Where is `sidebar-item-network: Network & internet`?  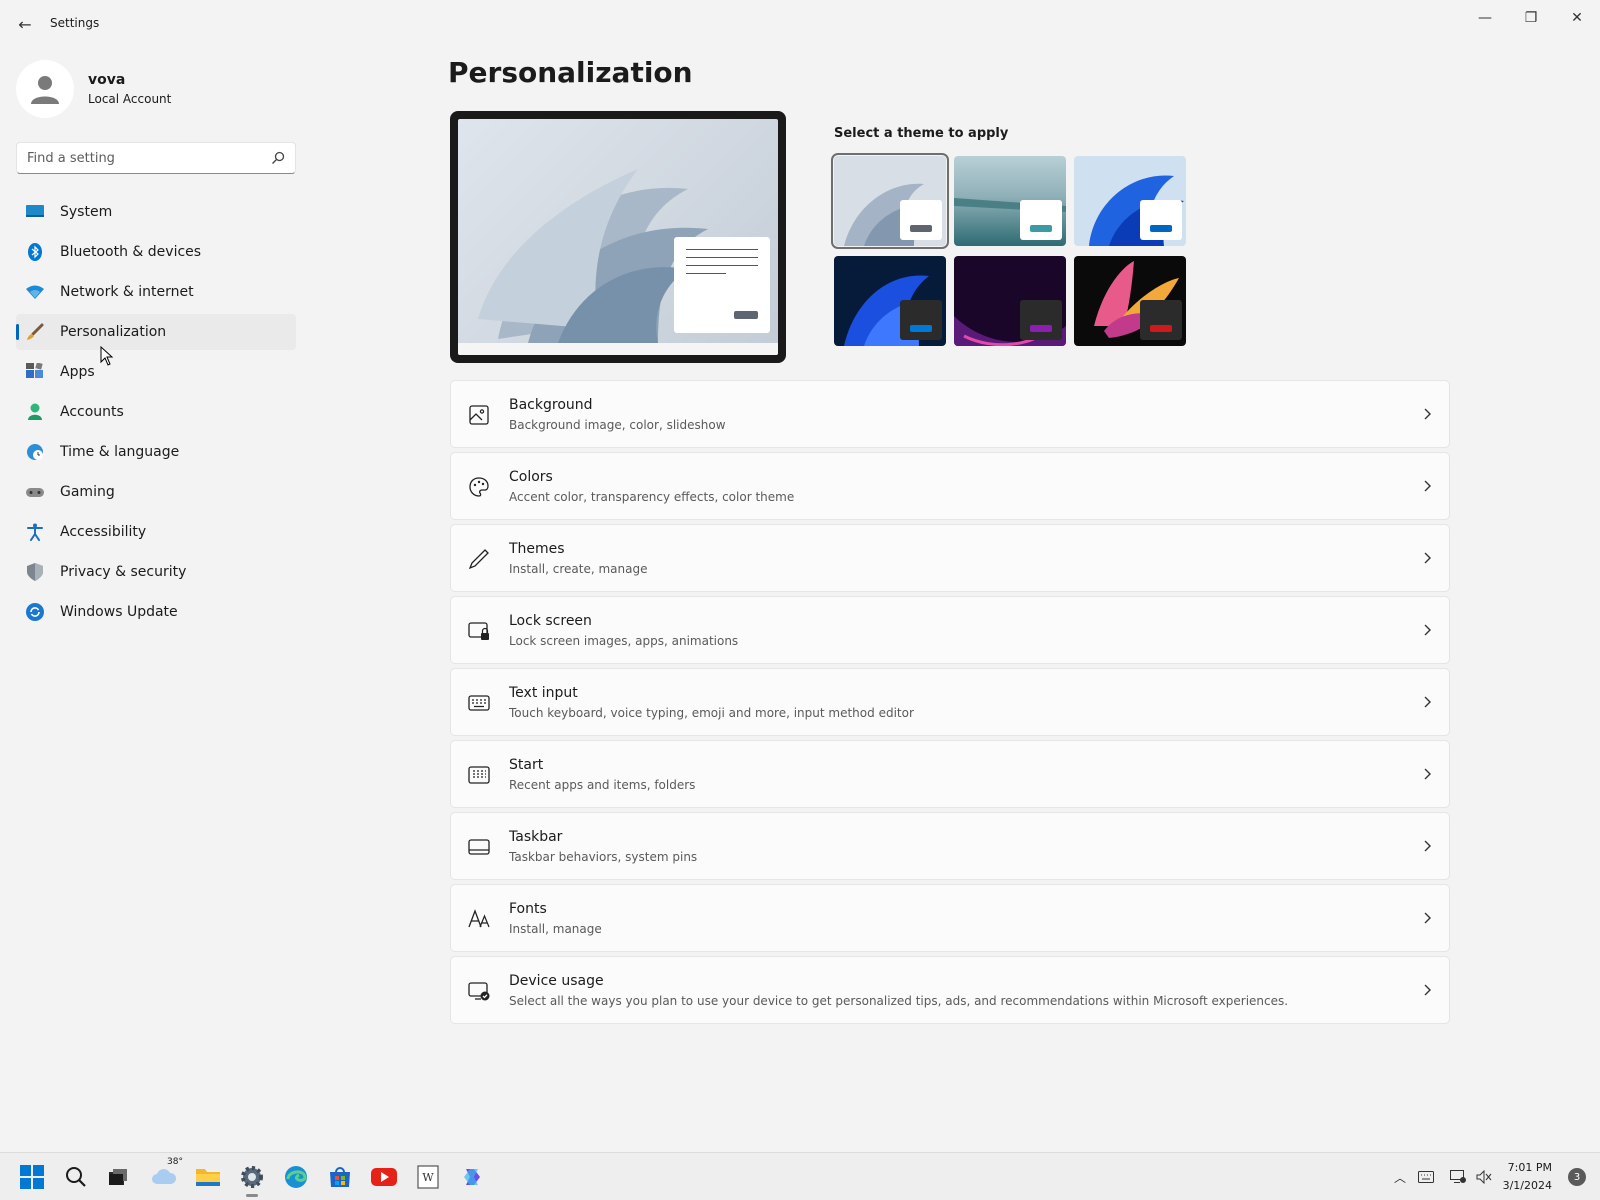 sidebar-item-network: Network & internet is located at coordinates (156, 292).